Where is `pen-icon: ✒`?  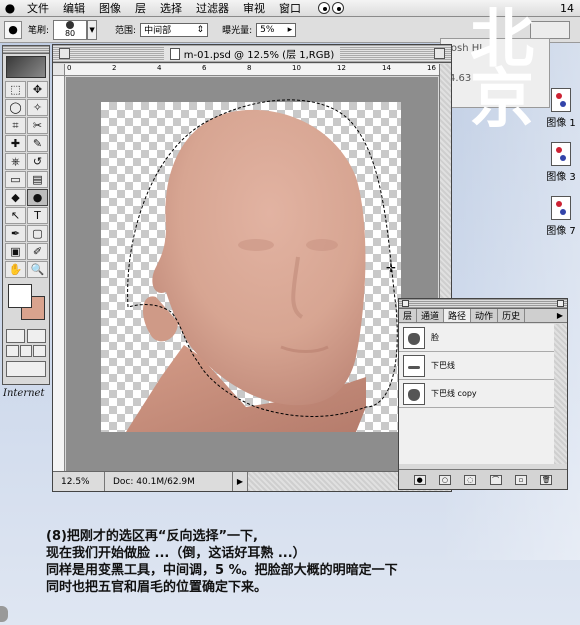
pen-icon: ✒ is located at coordinates (15, 233).